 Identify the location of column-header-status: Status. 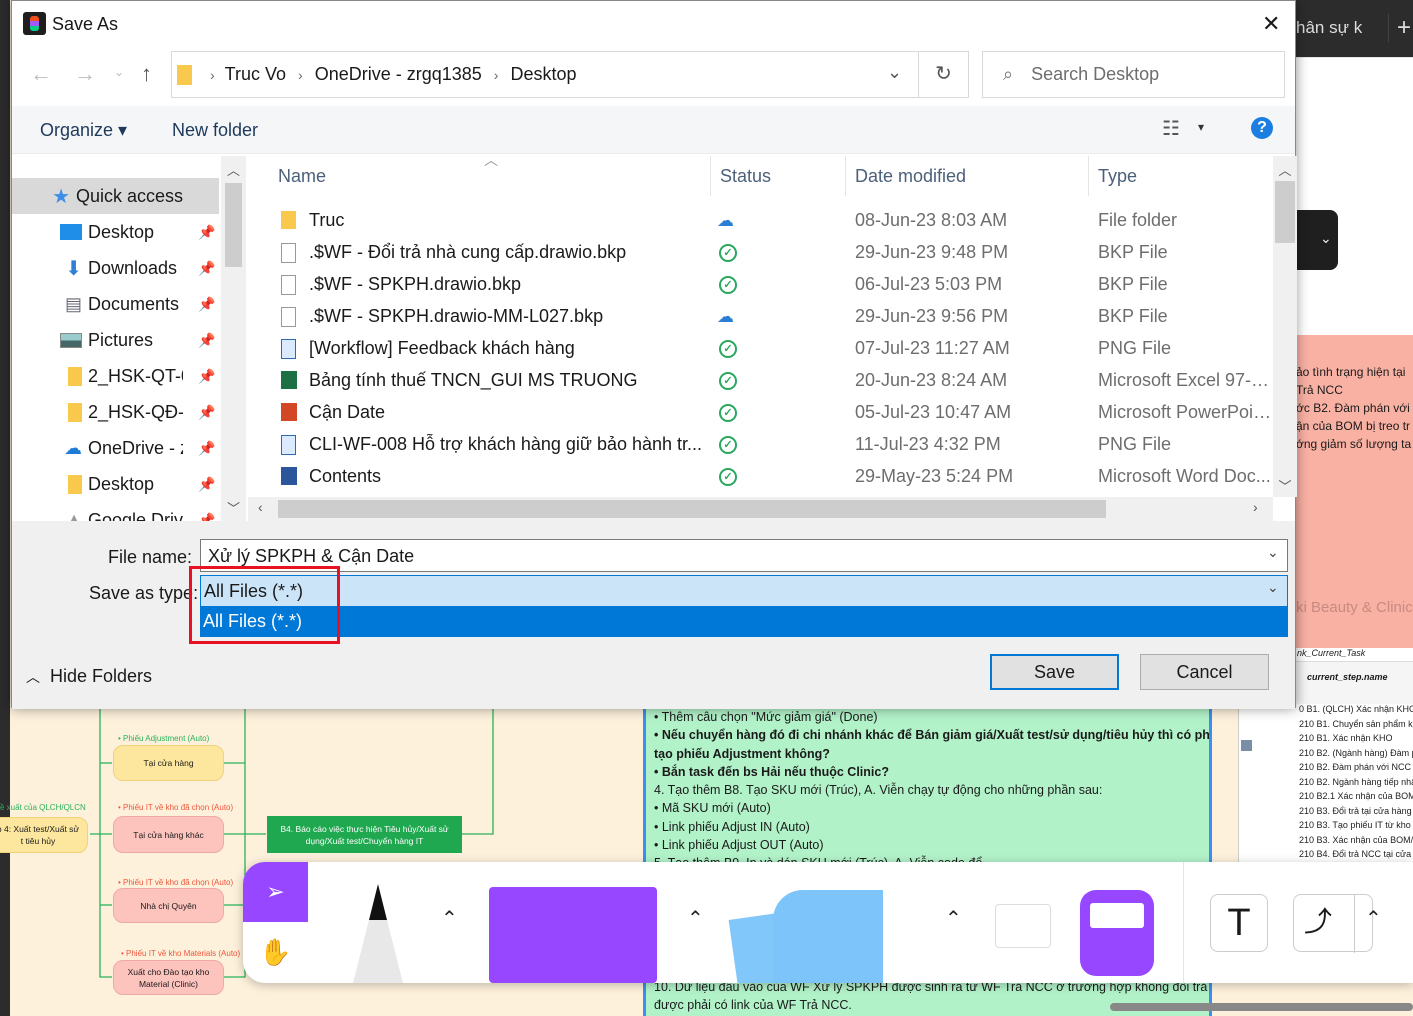
(745, 176).